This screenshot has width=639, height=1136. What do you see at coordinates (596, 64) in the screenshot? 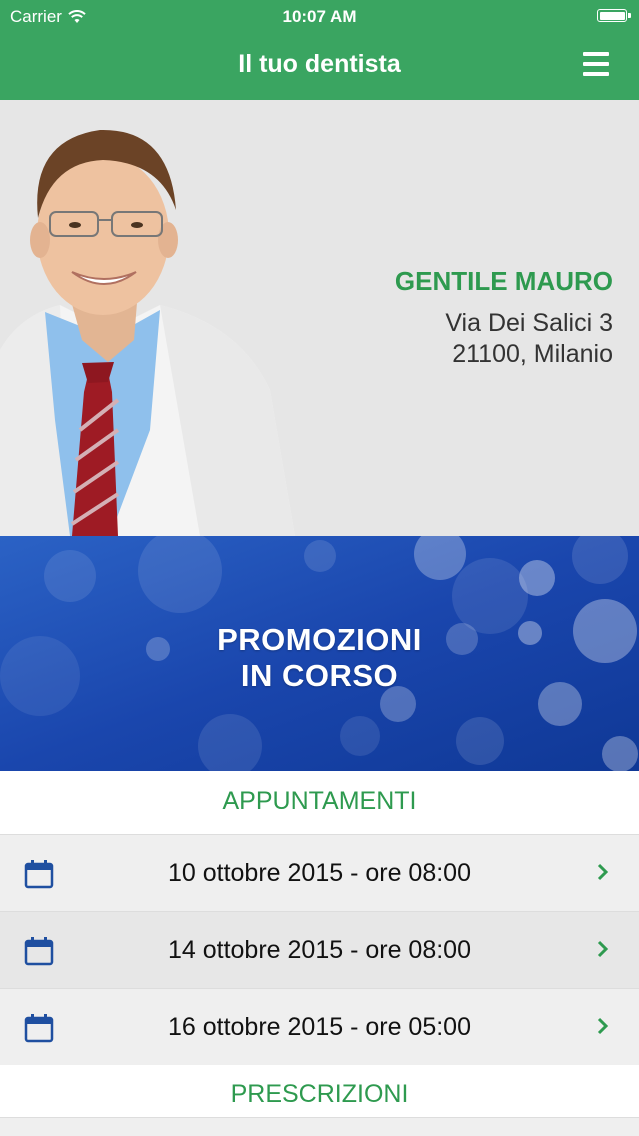
I see `hamburger-menu-icon` at bounding box center [596, 64].